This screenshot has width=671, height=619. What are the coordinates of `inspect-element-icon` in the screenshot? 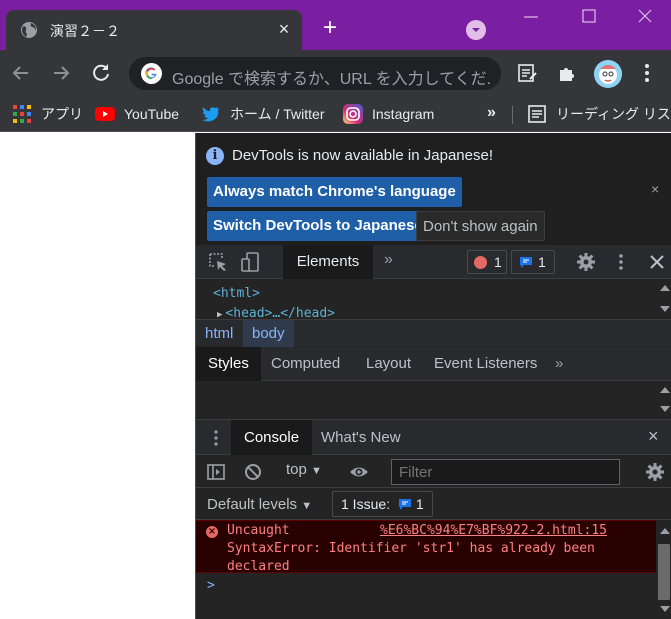 It's located at (218, 262).